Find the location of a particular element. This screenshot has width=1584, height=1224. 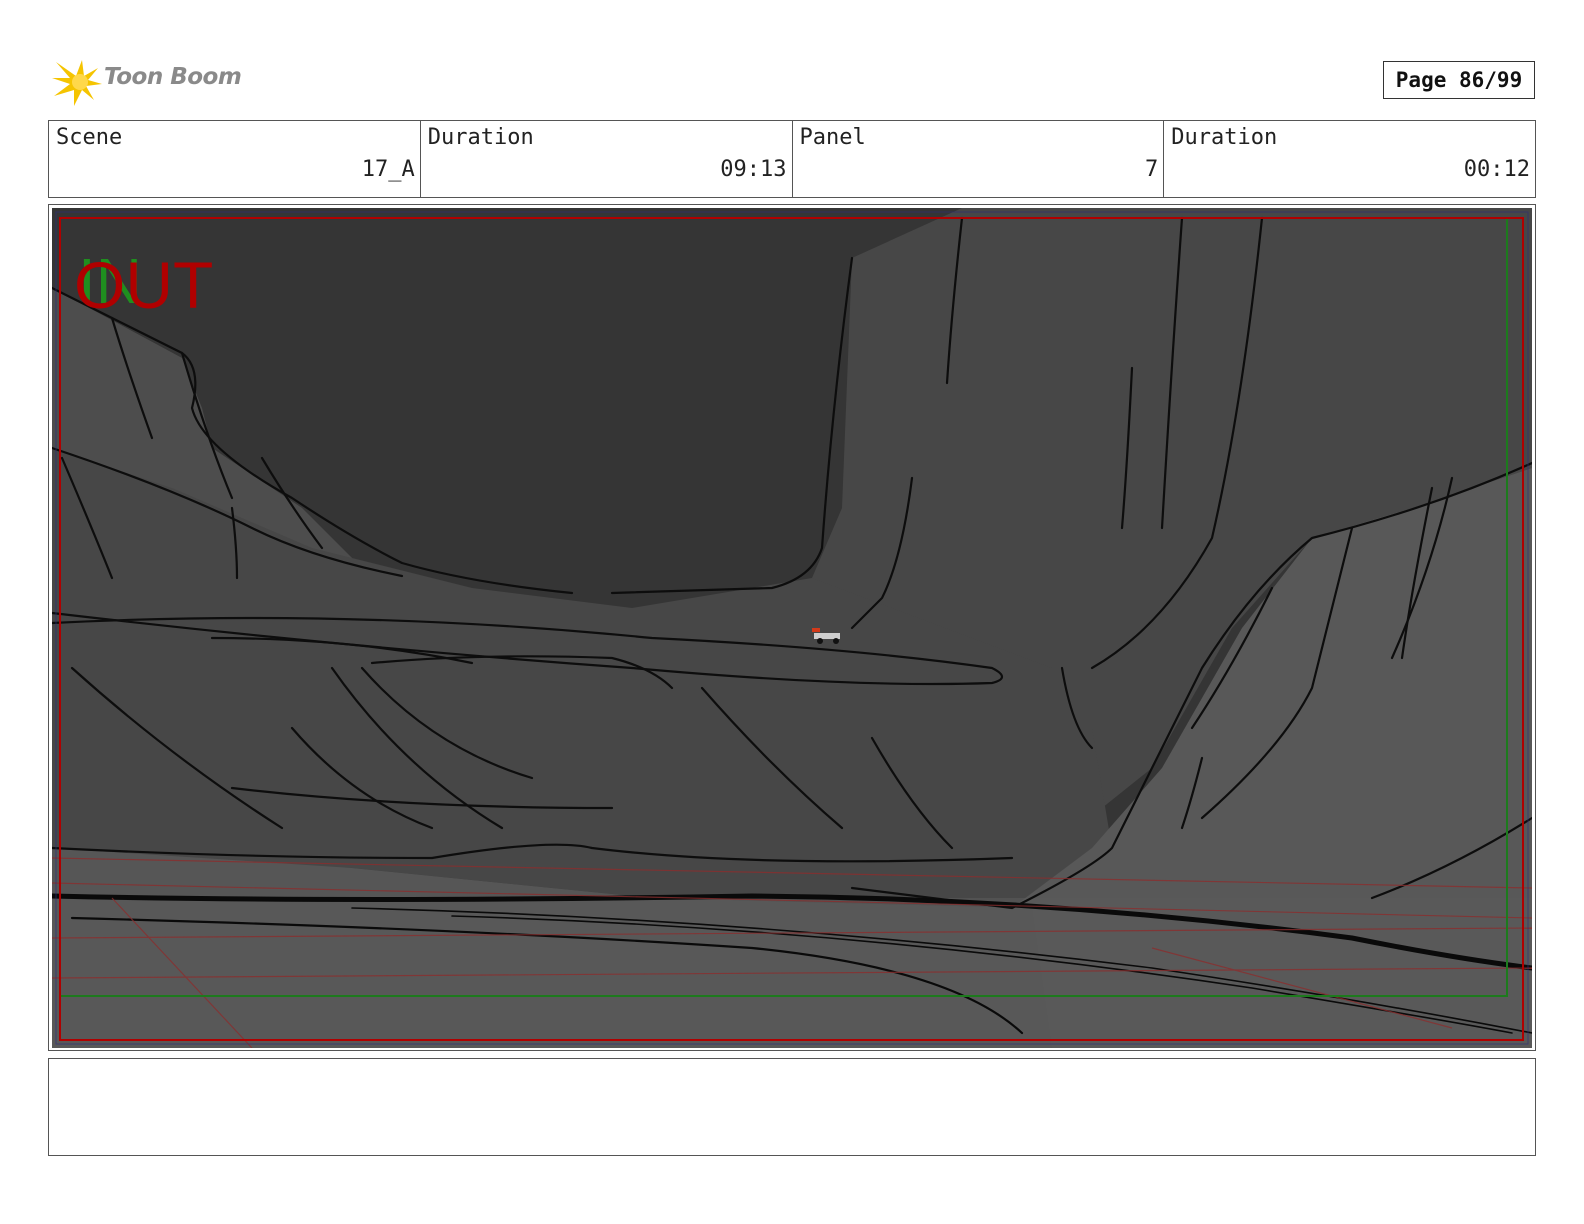

scene-duration-label: Duration is located at coordinates (480, 137).